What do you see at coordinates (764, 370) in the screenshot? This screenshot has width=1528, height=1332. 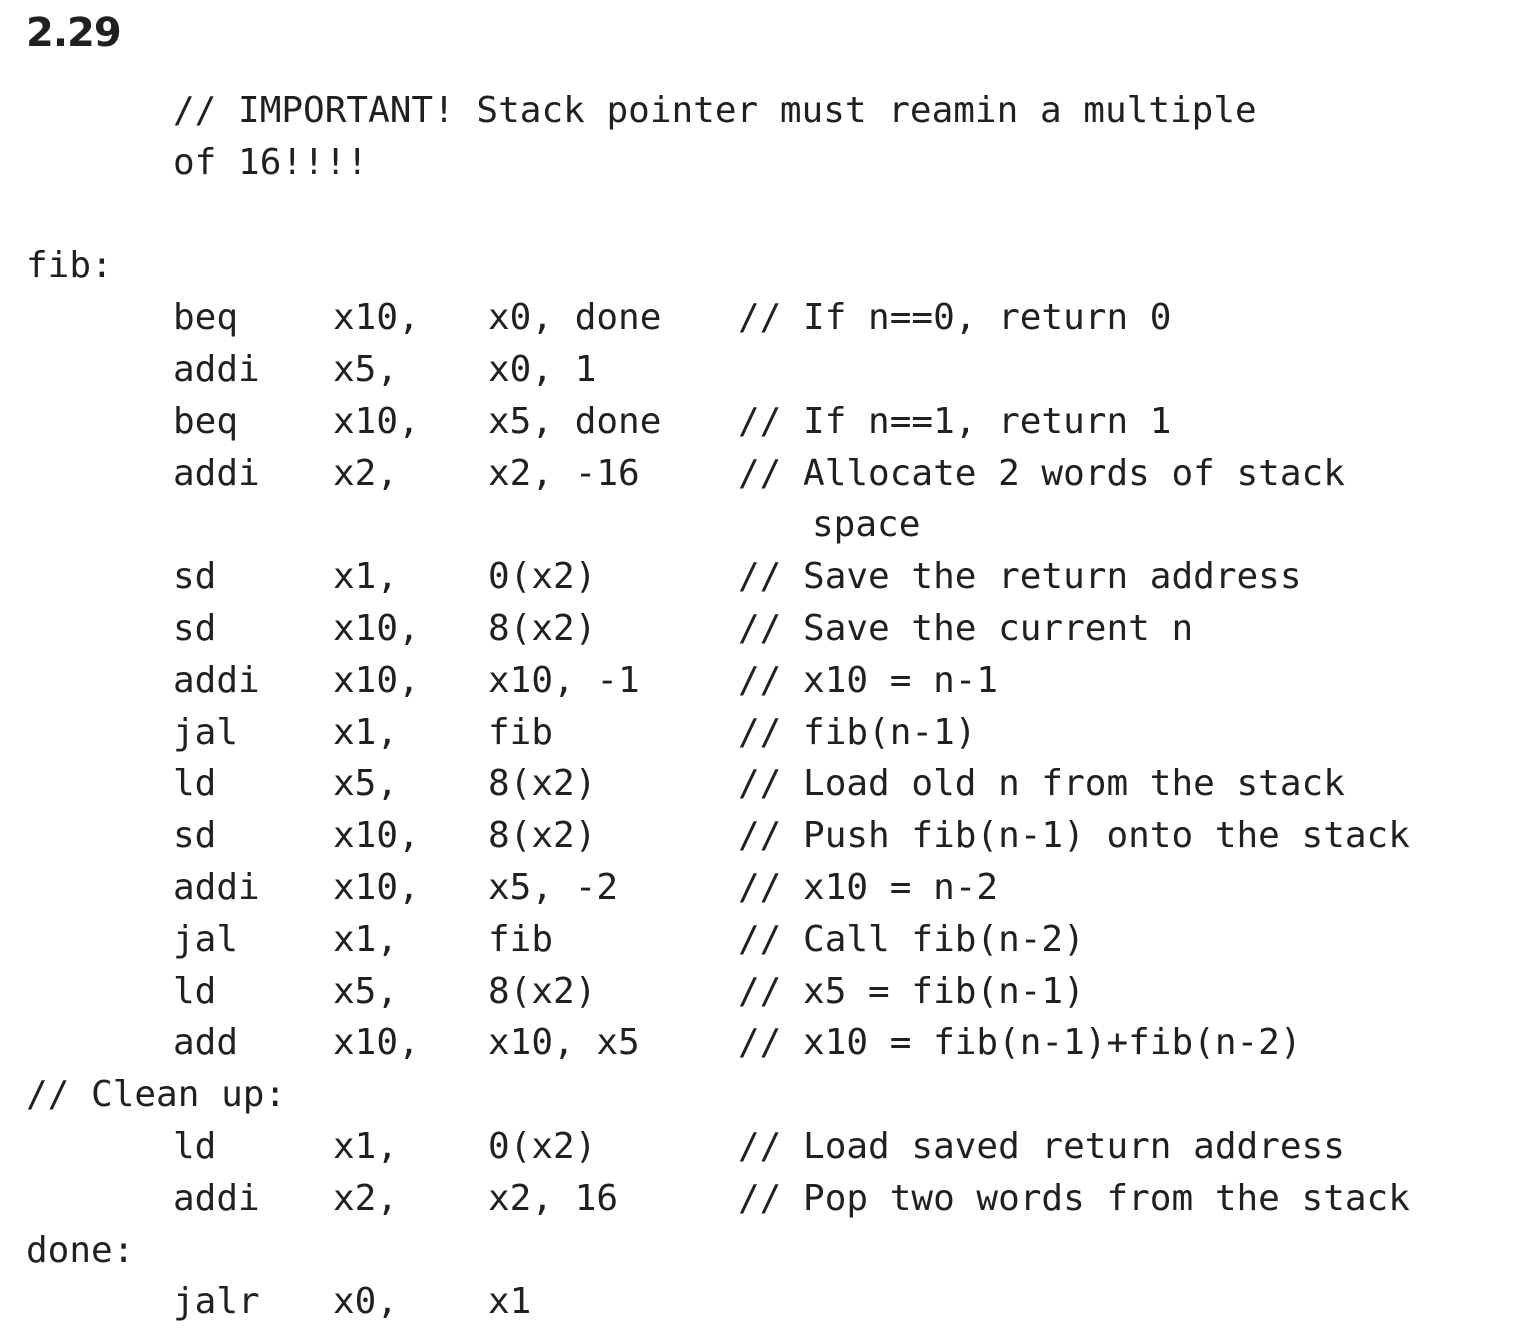 I see `code-line: addi x5, x0, 1` at bounding box center [764, 370].